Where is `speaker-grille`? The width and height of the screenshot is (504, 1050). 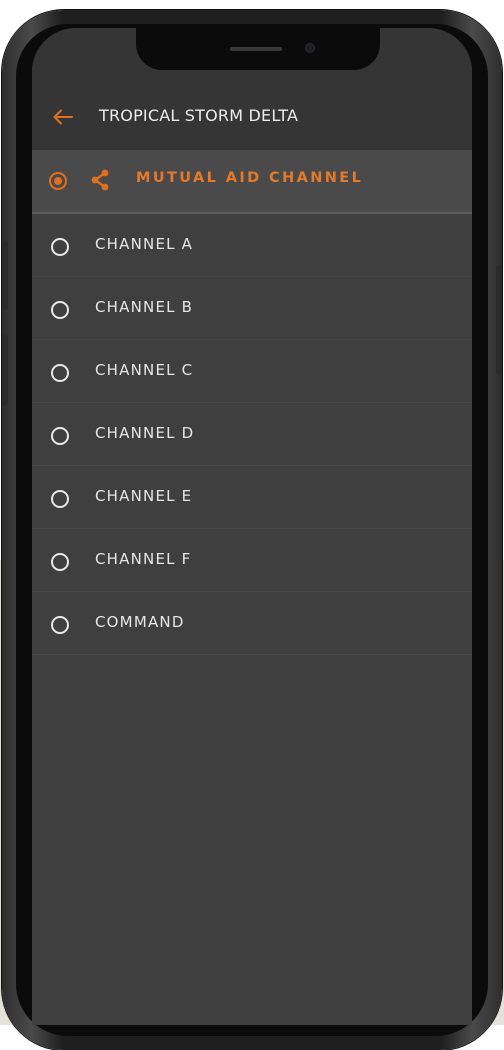 speaker-grille is located at coordinates (256, 49).